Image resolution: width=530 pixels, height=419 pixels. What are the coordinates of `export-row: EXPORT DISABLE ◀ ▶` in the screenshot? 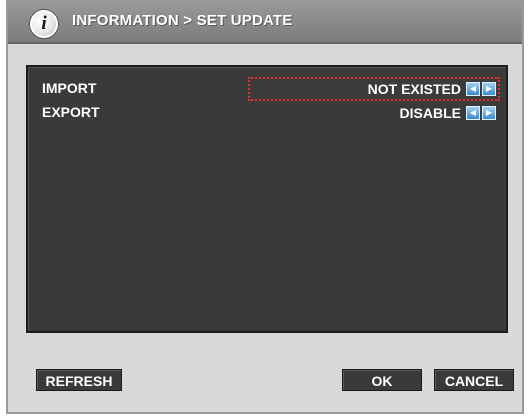 It's located at (267, 113).